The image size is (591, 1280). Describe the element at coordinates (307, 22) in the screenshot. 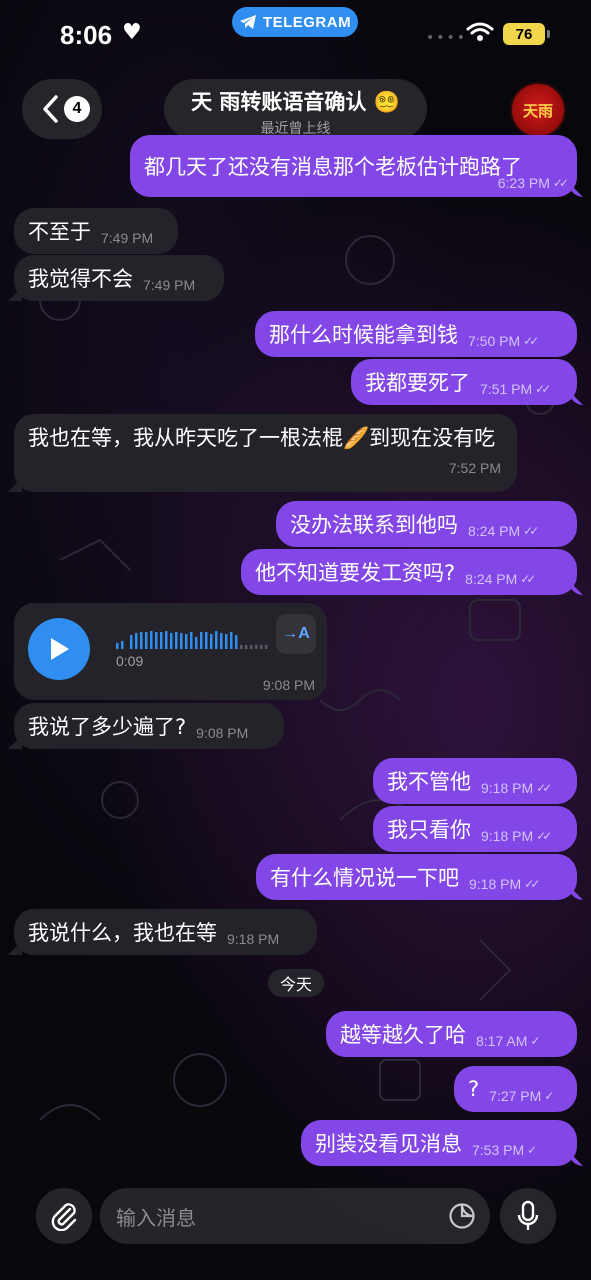

I see `telegram-pill-label: TELEGRAM` at that location.